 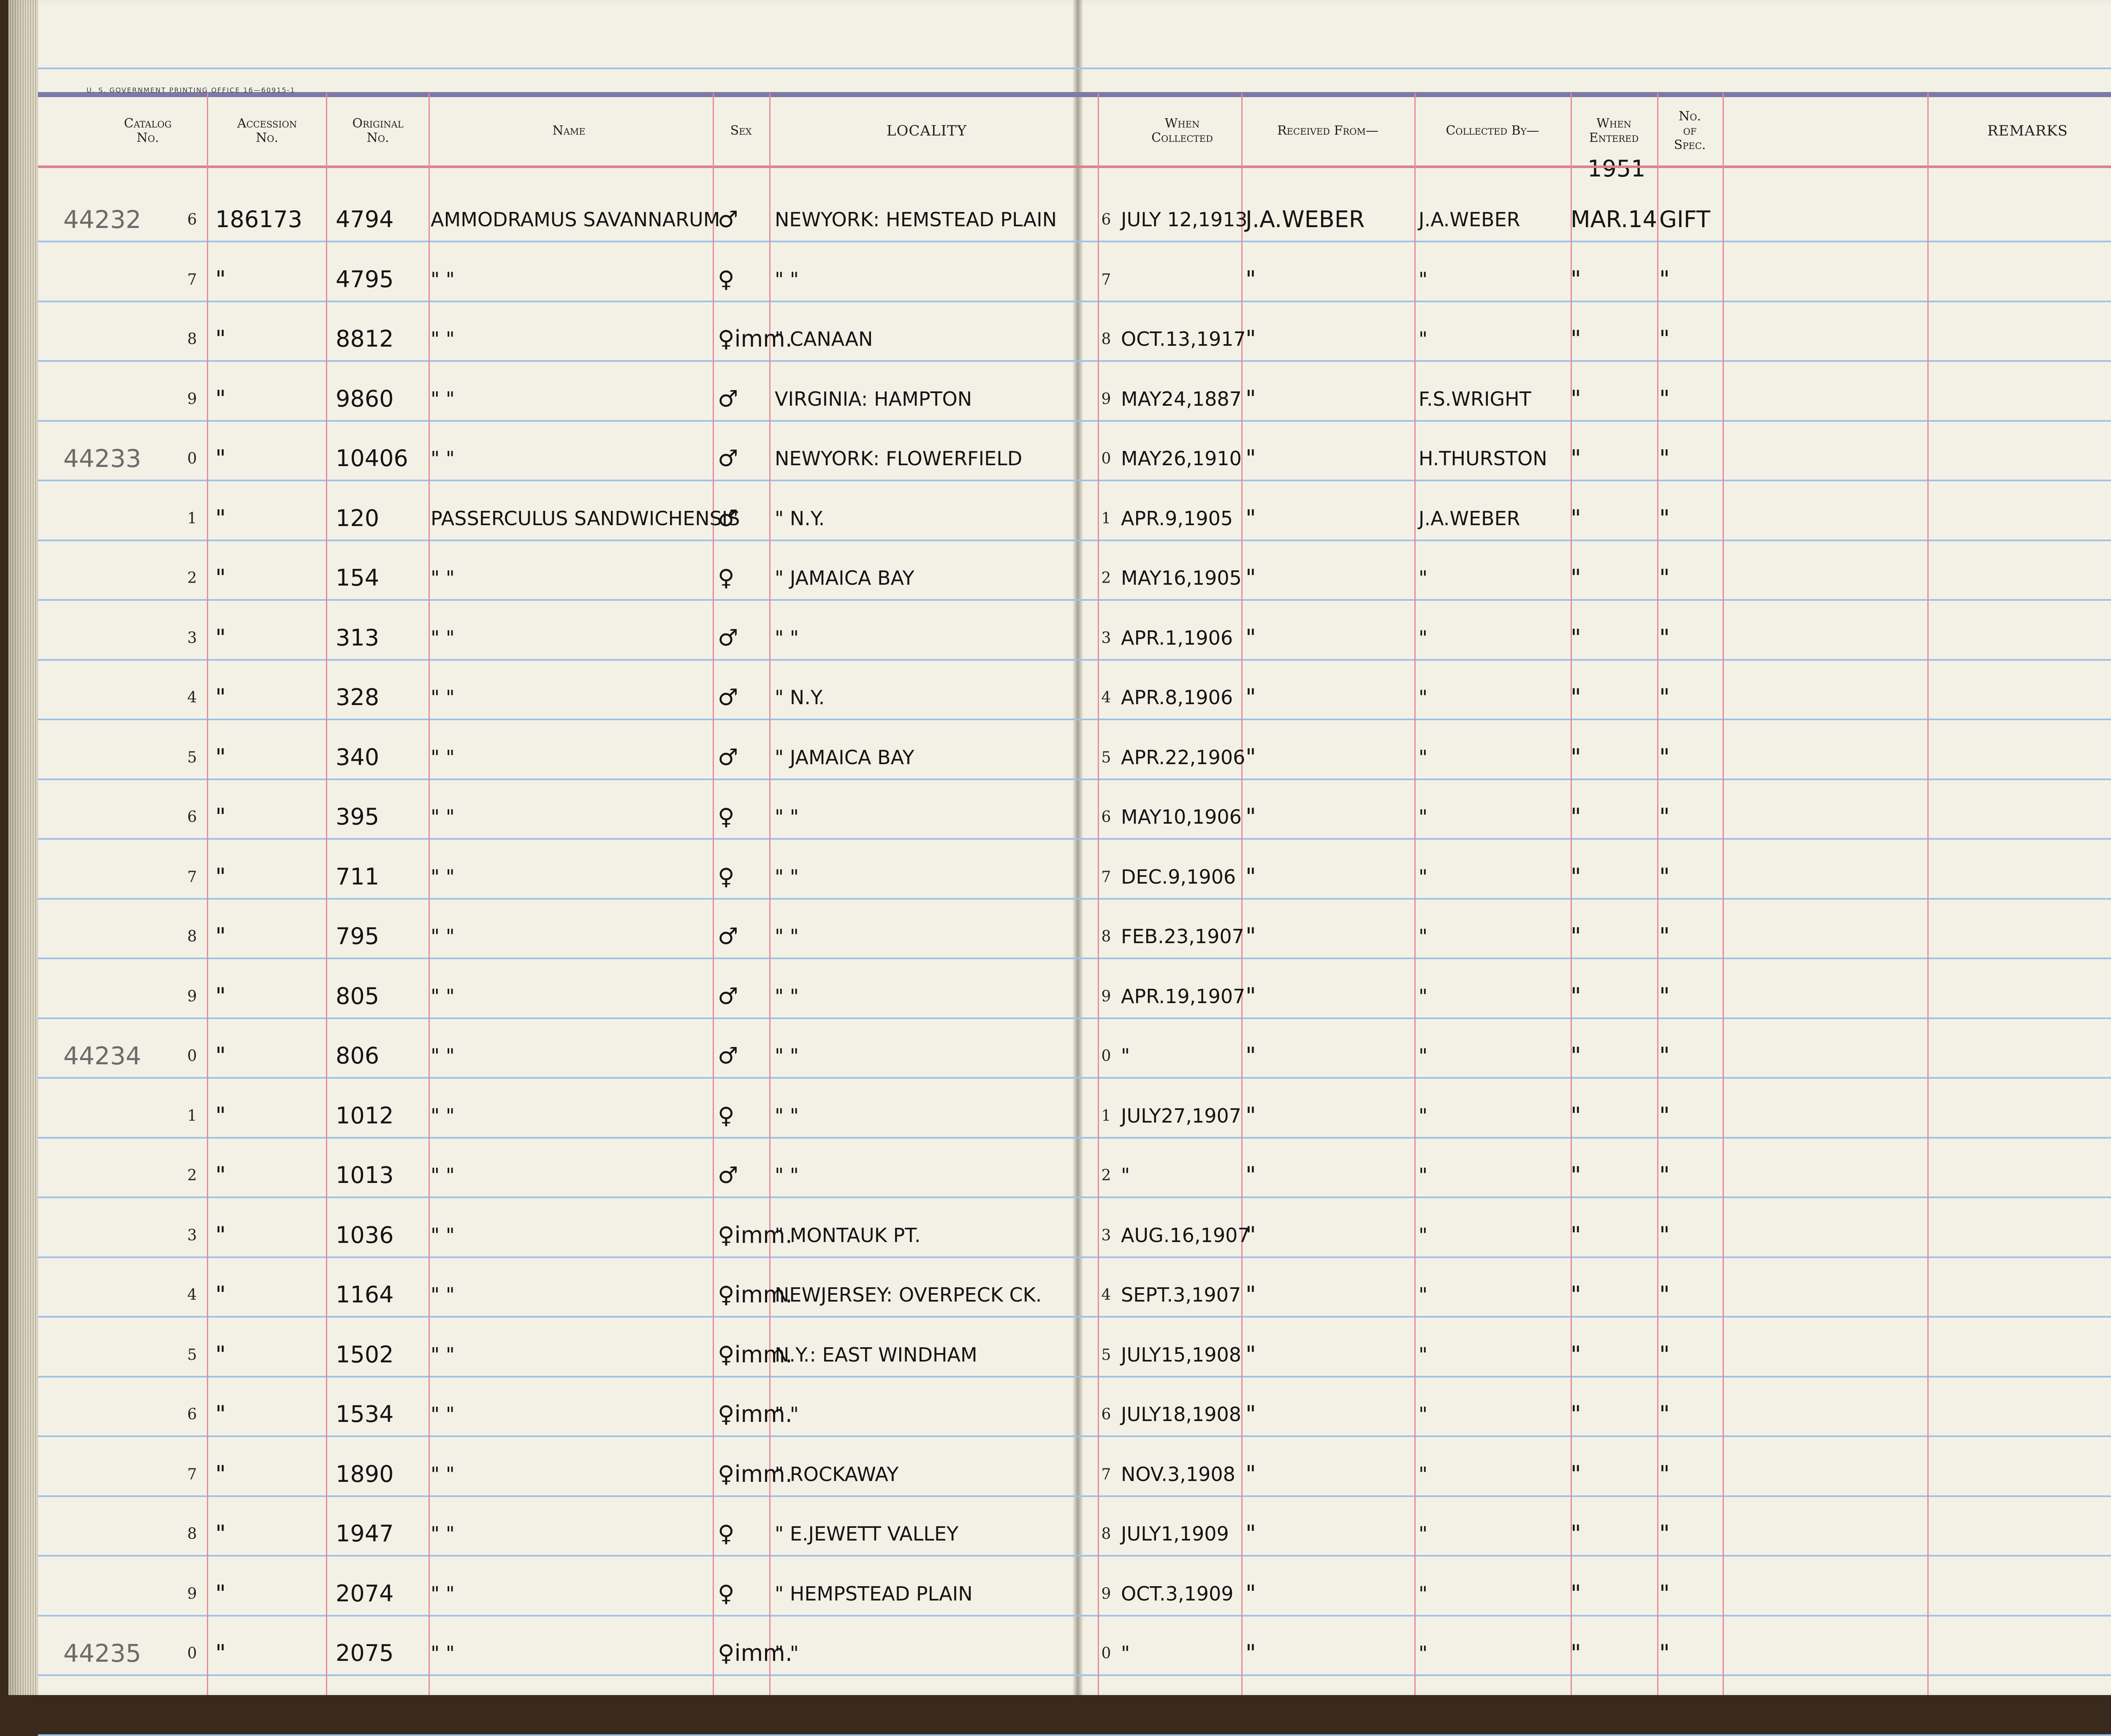 What do you see at coordinates (358, 577) in the screenshot?
I see `original-no: 154` at bounding box center [358, 577].